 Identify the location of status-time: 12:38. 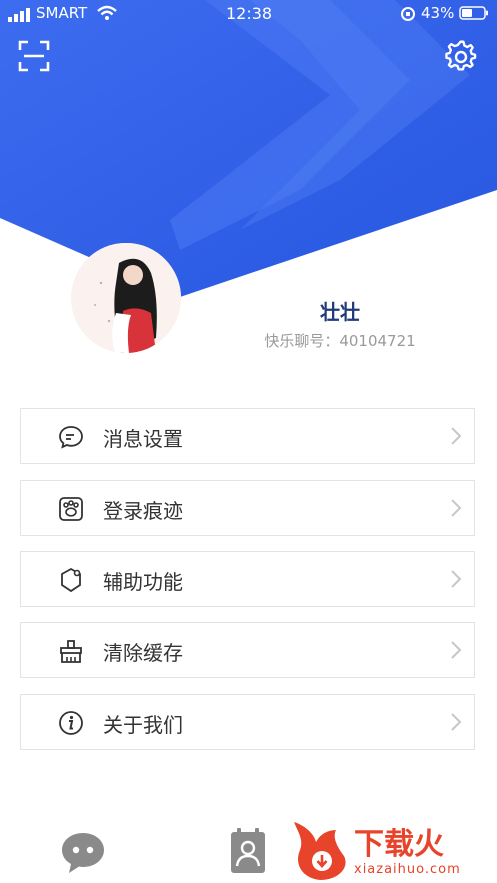
(249, 13).